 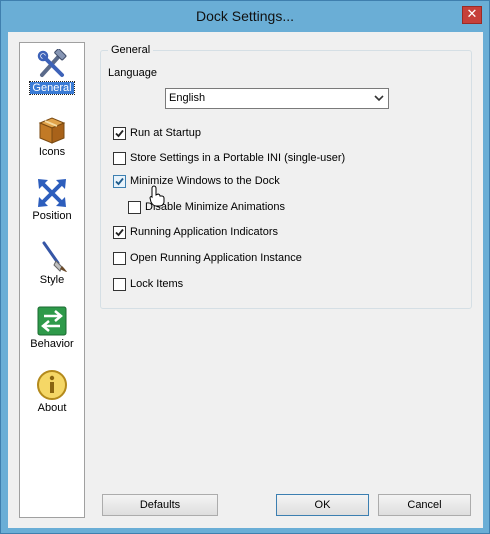 I want to click on checkbox-label: Disable Minimize Animations, so click(x=215, y=207).